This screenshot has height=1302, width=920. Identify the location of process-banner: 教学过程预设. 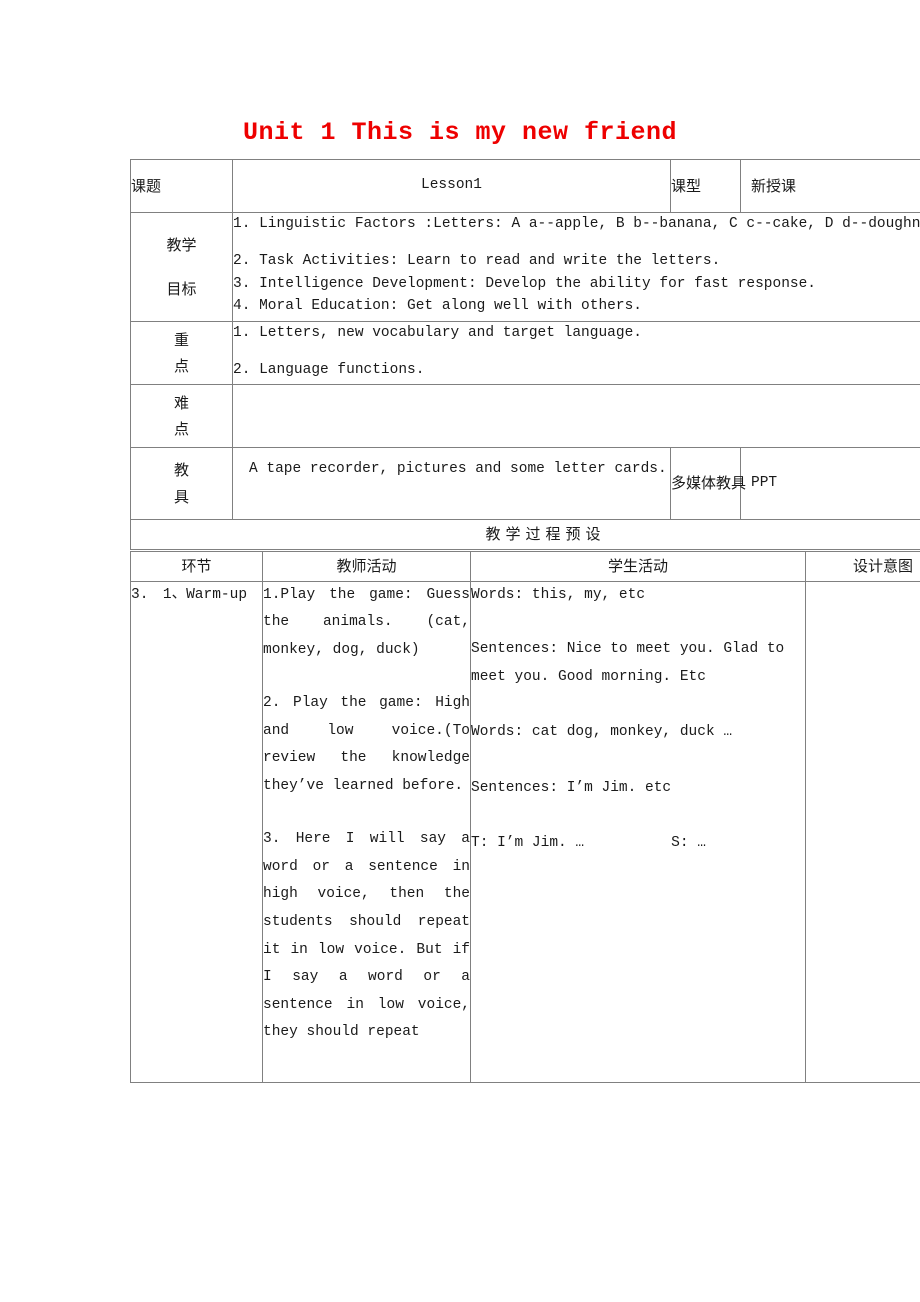
(525, 534).